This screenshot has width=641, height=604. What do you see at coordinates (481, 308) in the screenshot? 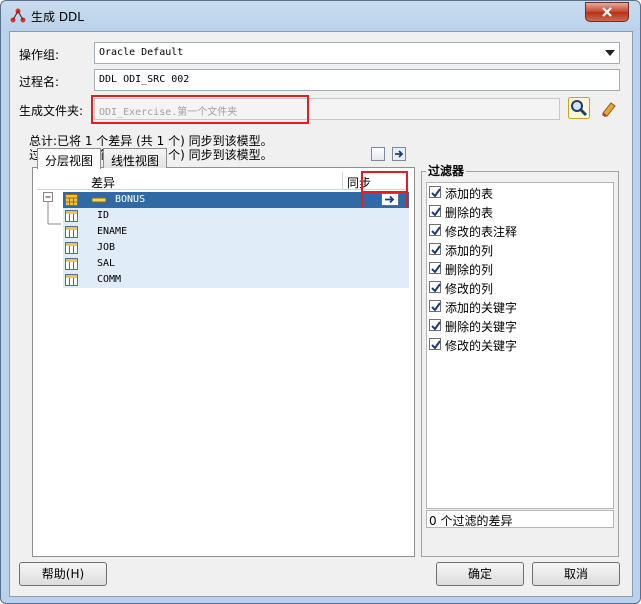
I see `filter-item-label: 添加的关键字` at bounding box center [481, 308].